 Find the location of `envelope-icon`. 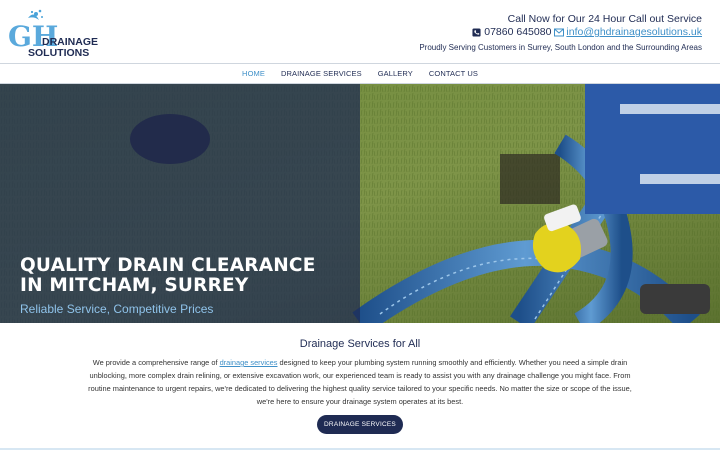

envelope-icon is located at coordinates (559, 32).